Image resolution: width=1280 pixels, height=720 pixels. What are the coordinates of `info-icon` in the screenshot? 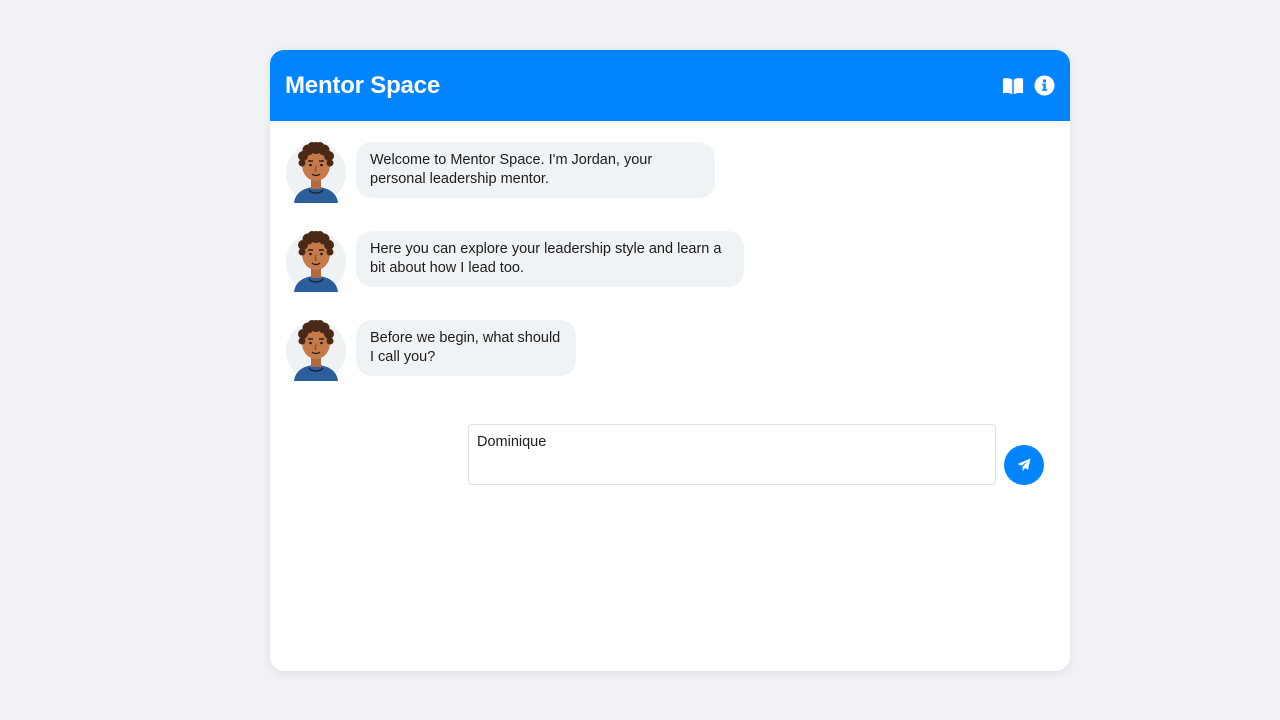 It's located at (1044, 86).